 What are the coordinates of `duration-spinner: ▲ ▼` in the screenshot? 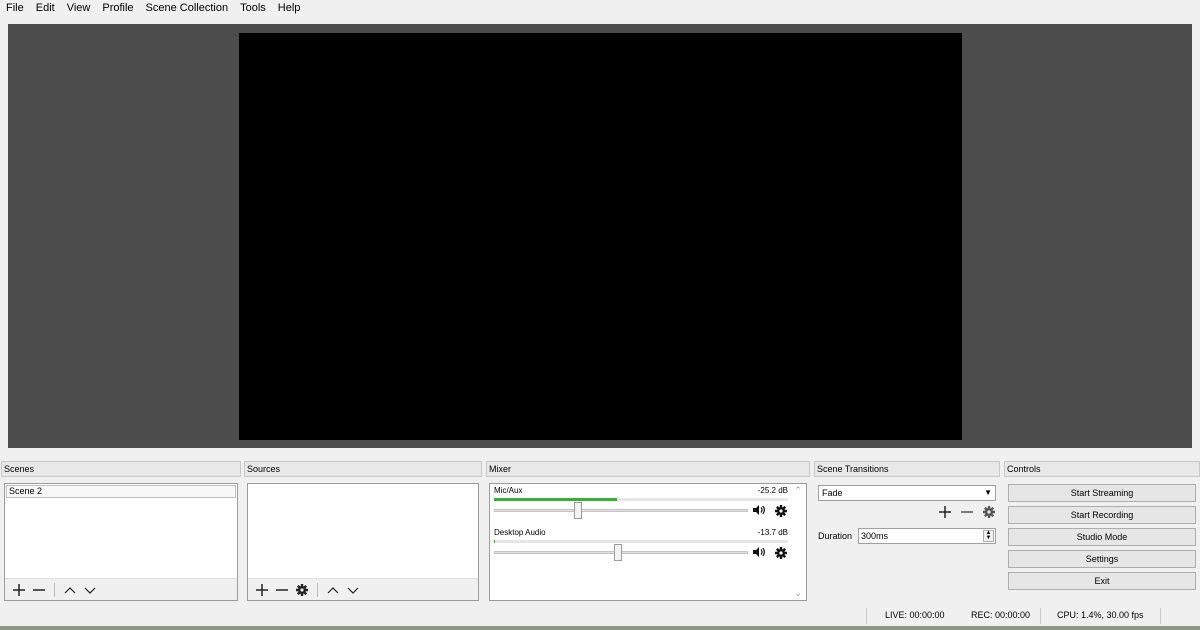 It's located at (988, 536).